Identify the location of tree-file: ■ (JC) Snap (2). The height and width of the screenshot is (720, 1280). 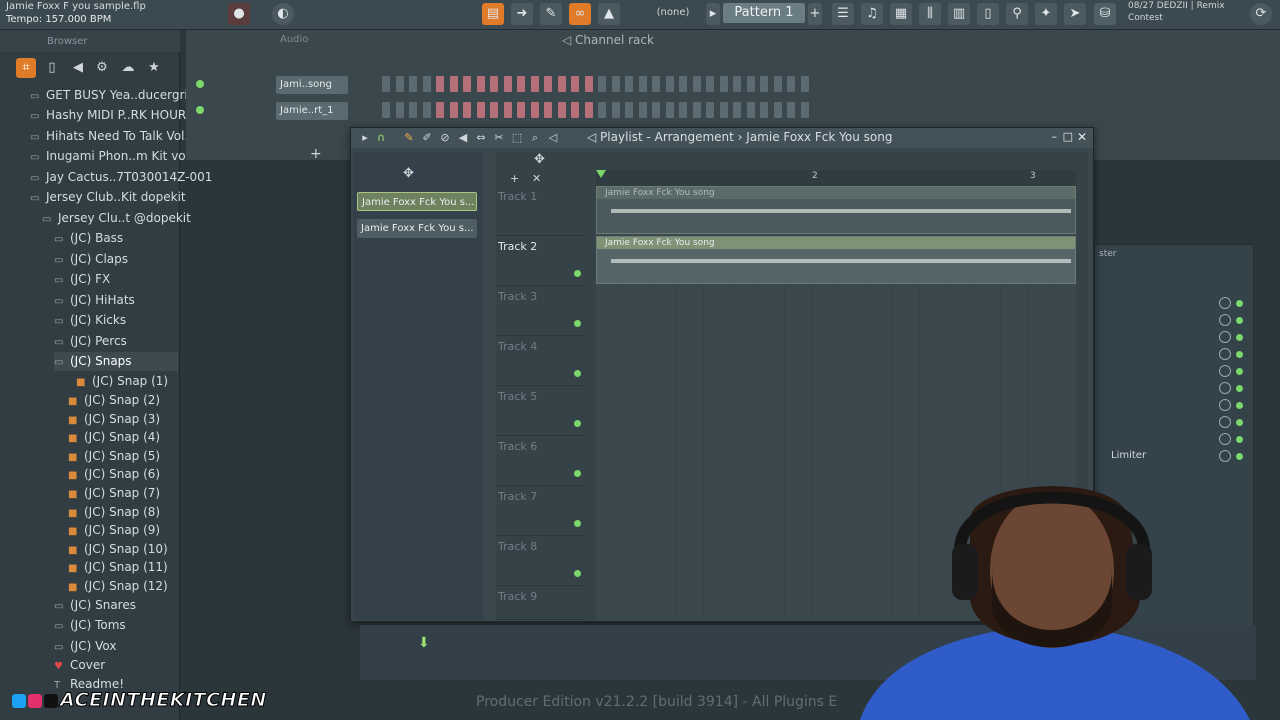
(114, 400).